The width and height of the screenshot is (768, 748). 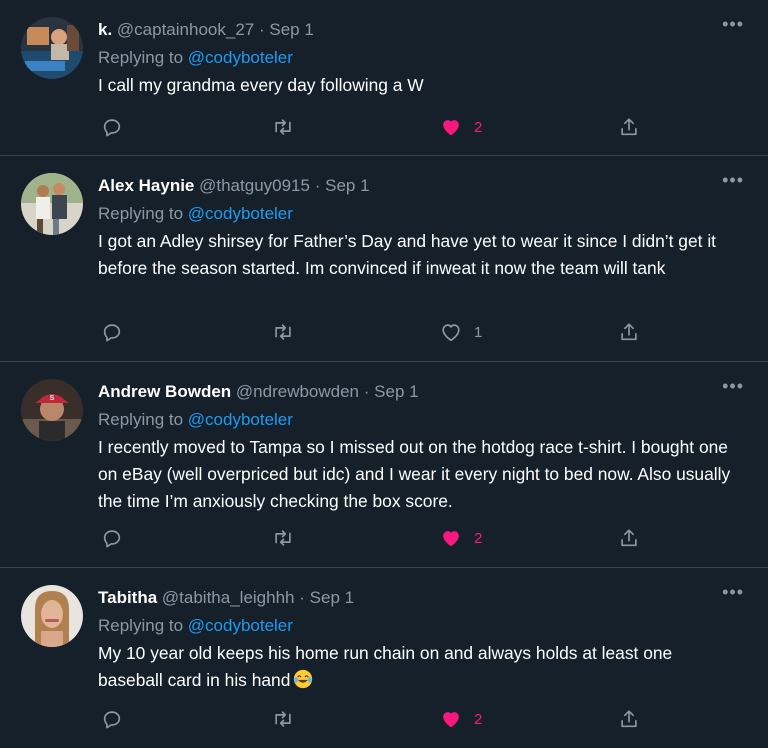 I want to click on display-name: Alex Haynie, so click(x=146, y=185).